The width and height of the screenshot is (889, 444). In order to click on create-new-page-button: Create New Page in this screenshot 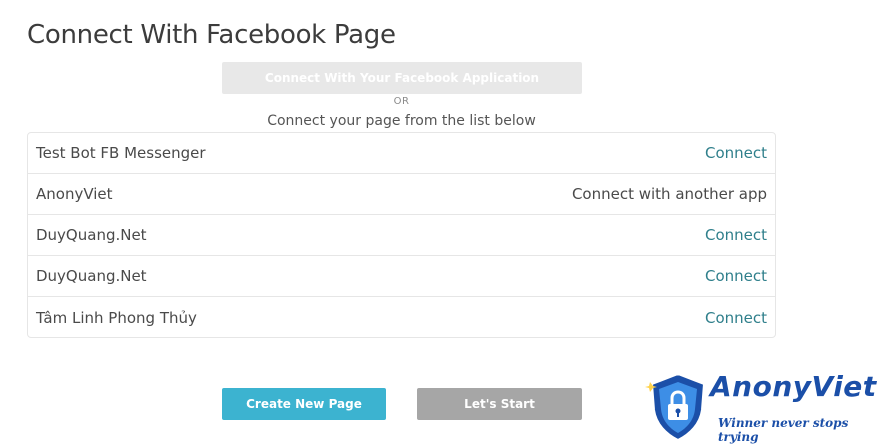, I will do `click(304, 404)`.